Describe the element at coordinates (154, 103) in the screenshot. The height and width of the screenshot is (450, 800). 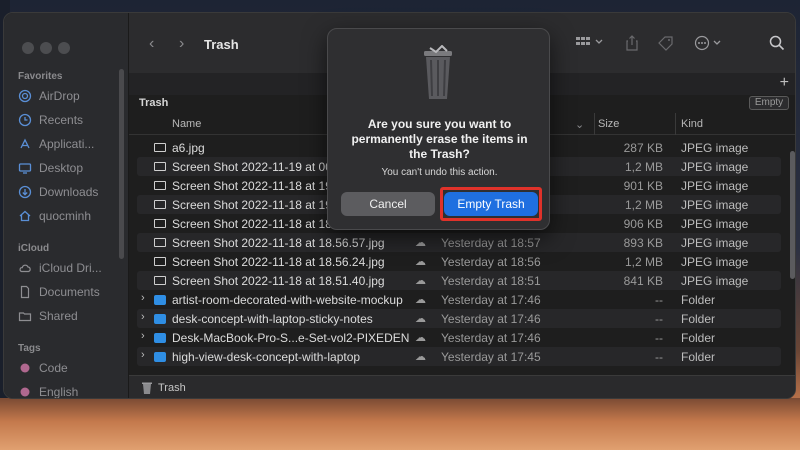
I see `section-title: Trash` at that location.